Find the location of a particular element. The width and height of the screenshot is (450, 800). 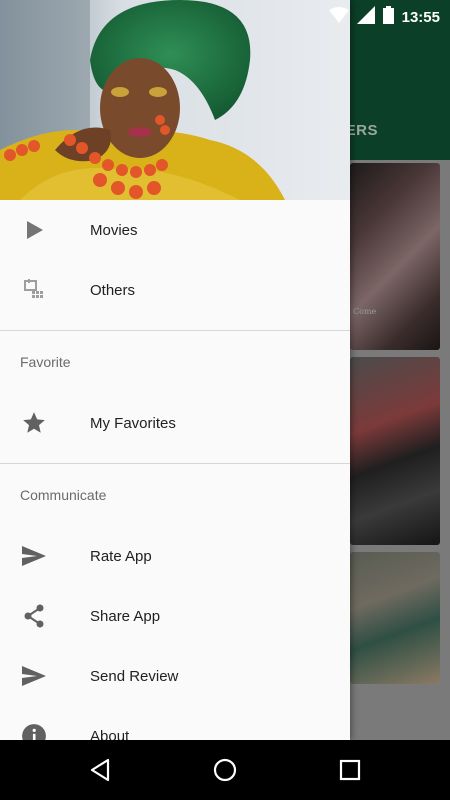

drawer-item-label: Send Review is located at coordinates (134, 676).